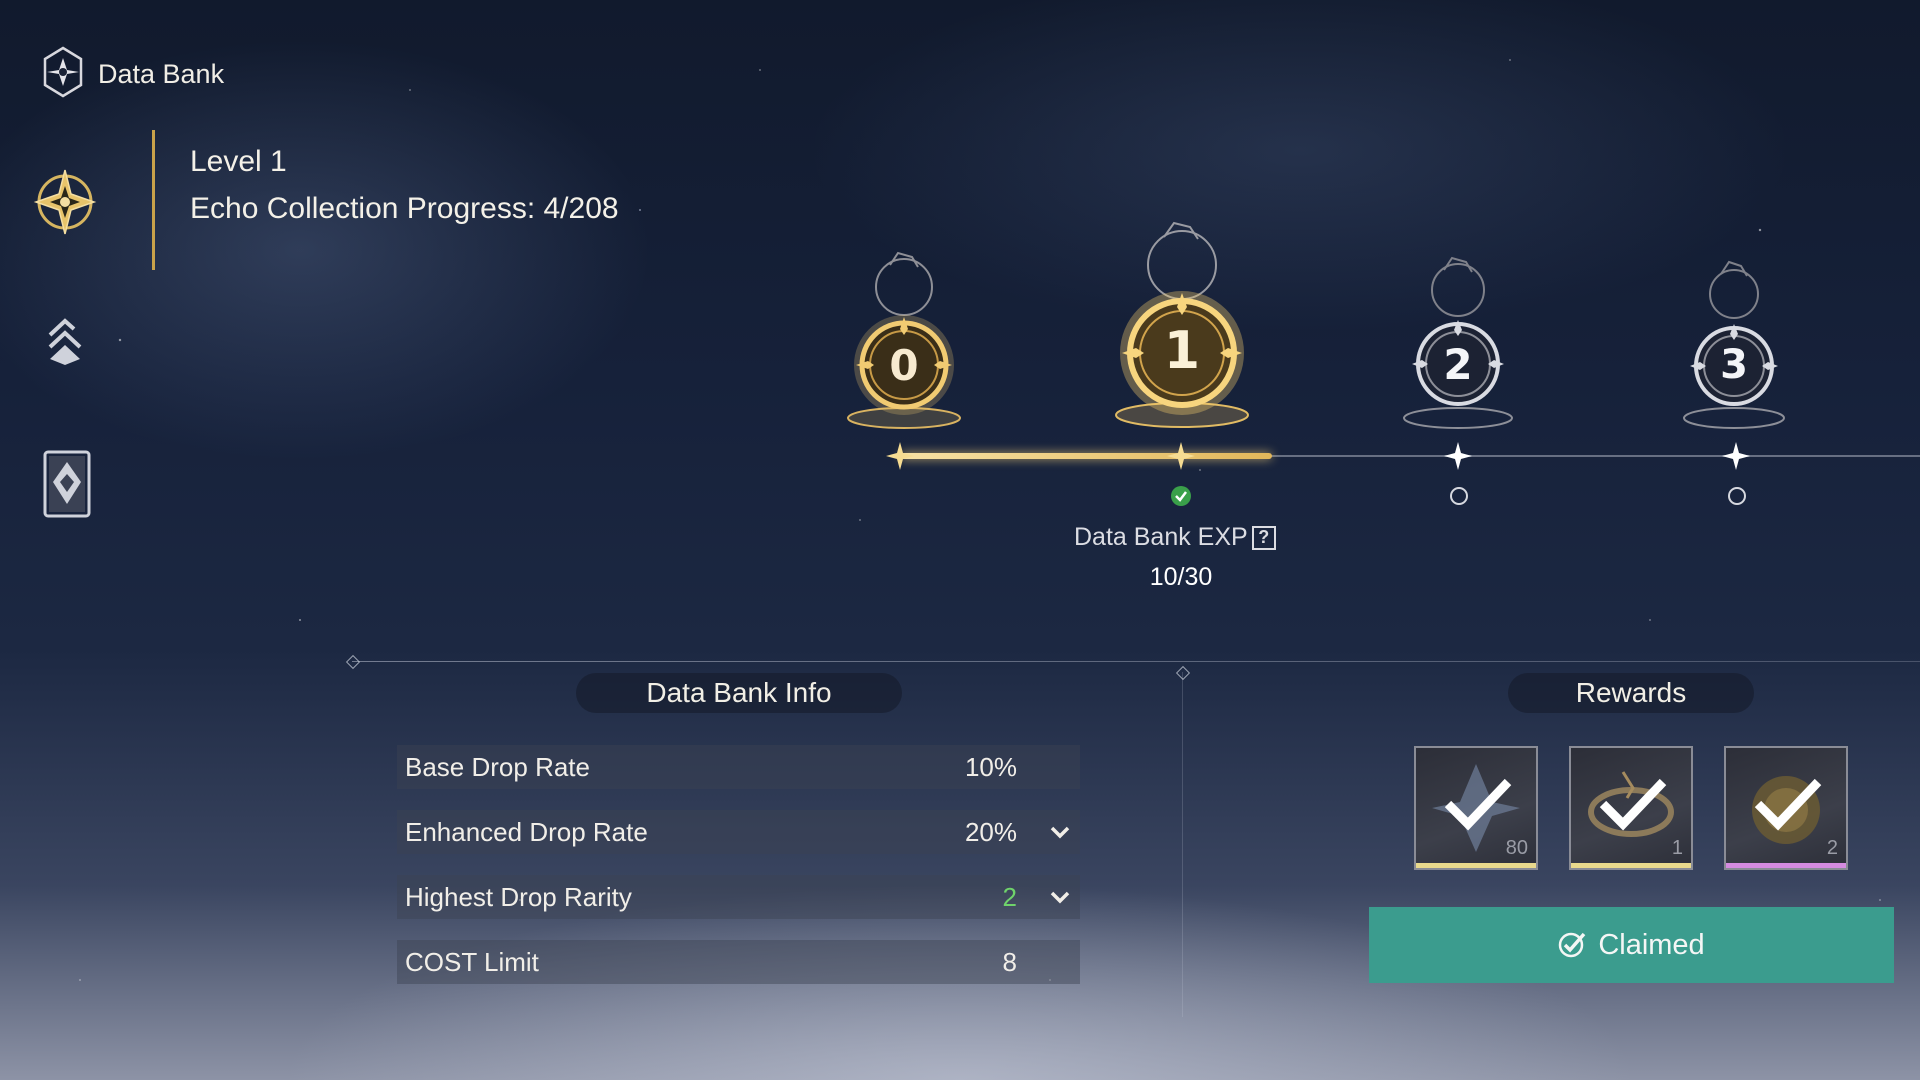 The width and height of the screenshot is (1920, 1080). I want to click on info-row-highest-drop-rarity: Highest Drop Rarity 2, so click(738, 897).